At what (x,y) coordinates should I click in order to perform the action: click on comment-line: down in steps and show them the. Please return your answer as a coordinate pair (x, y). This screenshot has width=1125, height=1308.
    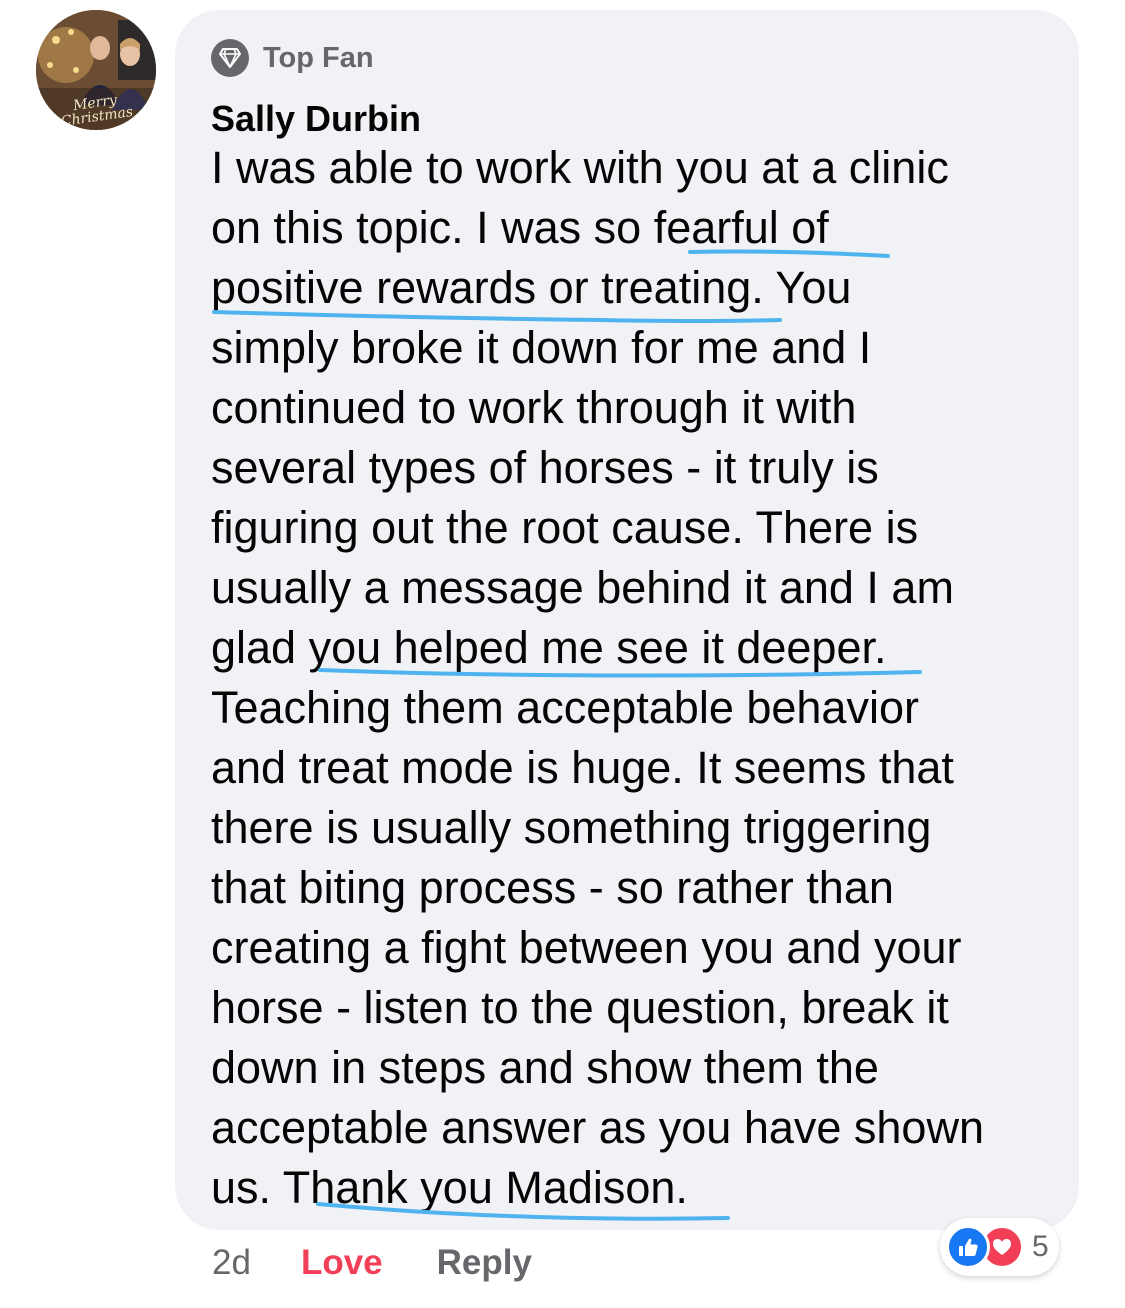
    Looking at the image, I should click on (545, 1067).